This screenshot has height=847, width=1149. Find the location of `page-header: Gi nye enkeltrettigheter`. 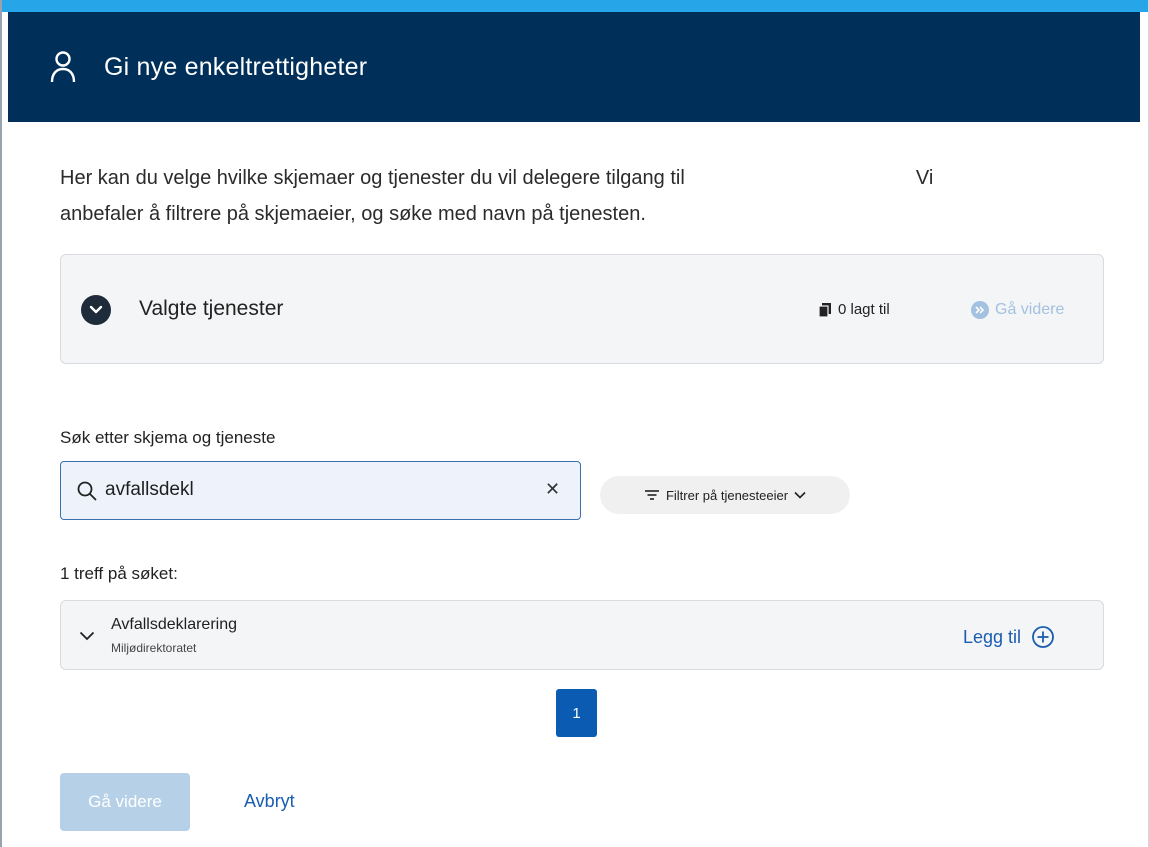

page-header: Gi nye enkeltrettigheter is located at coordinates (574, 67).